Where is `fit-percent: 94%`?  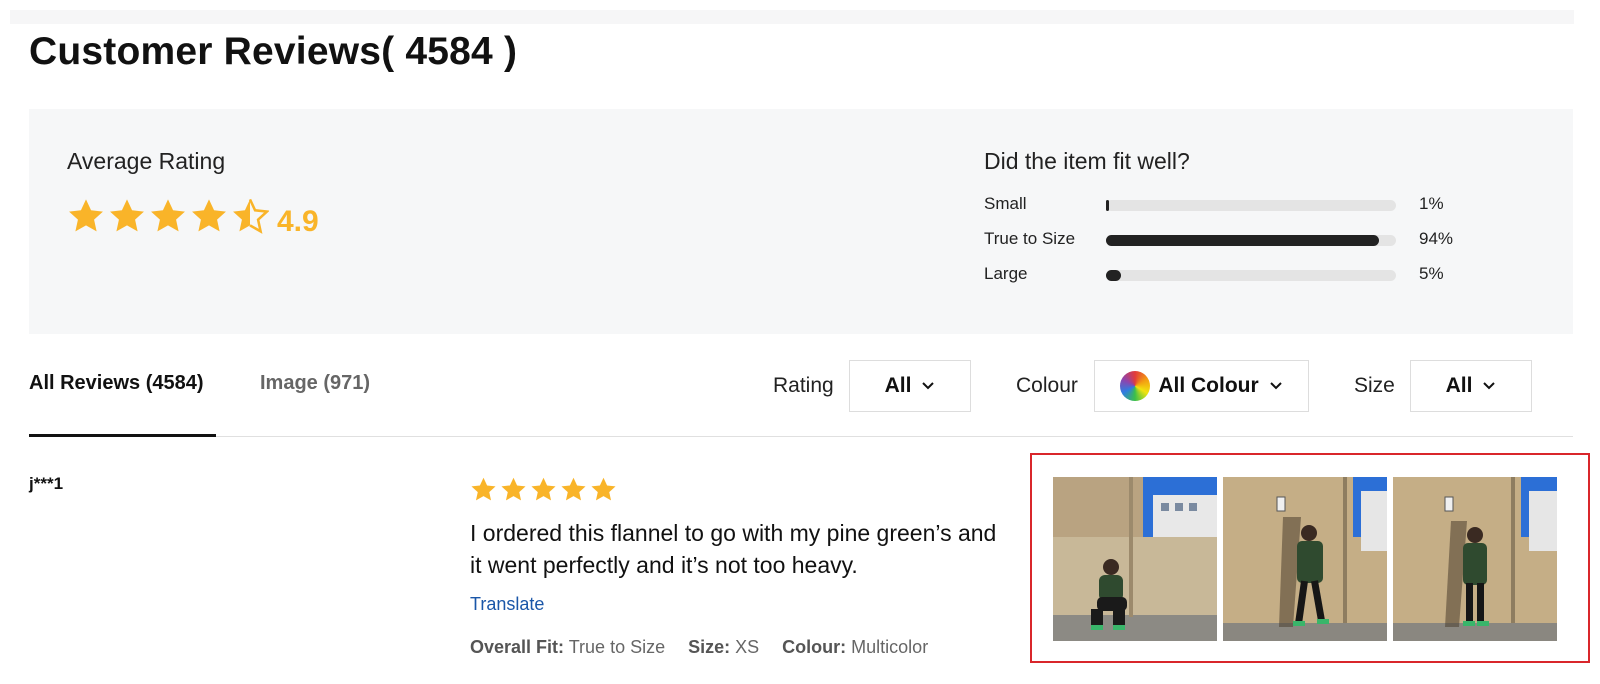 fit-percent: 94% is located at coordinates (1436, 238).